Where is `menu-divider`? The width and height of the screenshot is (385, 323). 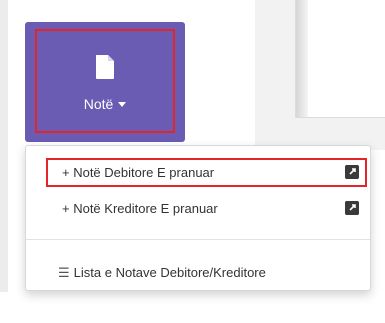
menu-divider is located at coordinates (198, 239).